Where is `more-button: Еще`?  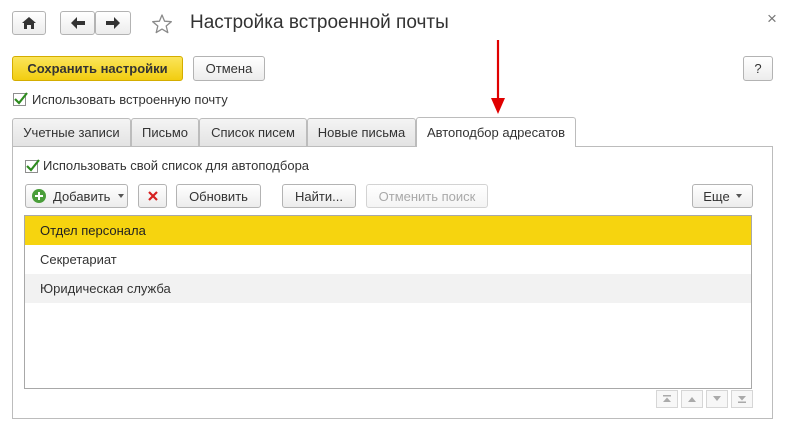 more-button: Еще is located at coordinates (722, 196).